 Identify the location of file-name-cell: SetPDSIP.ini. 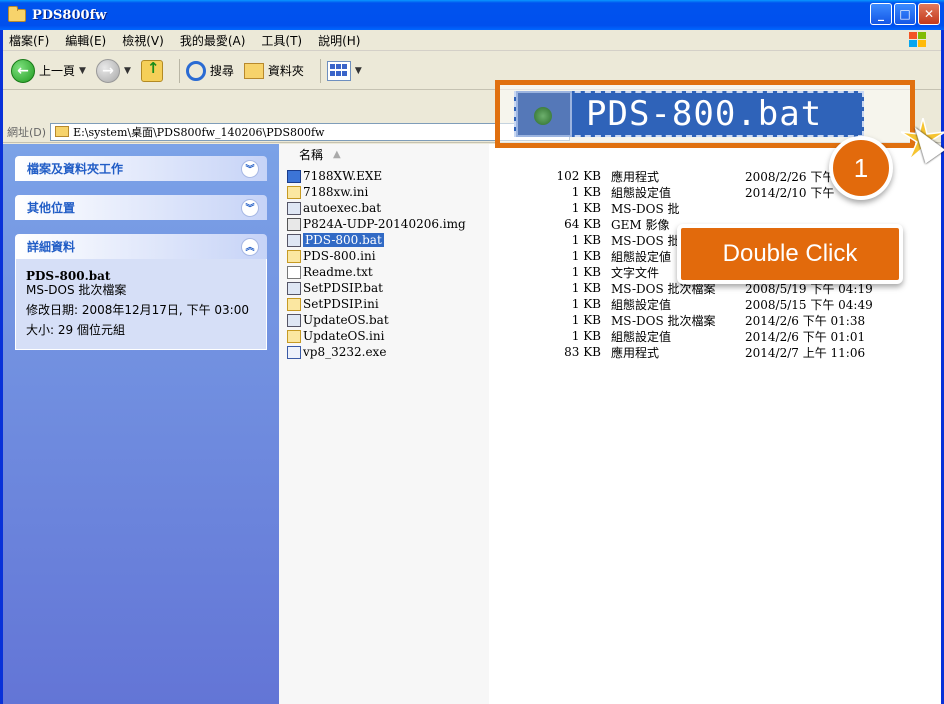
(389, 304).